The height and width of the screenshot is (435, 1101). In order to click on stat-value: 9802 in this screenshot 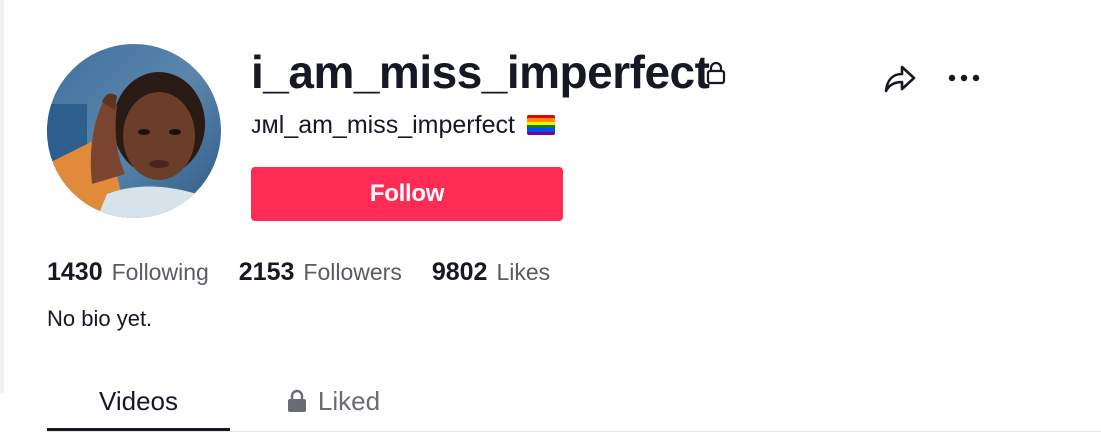, I will do `click(459, 271)`.